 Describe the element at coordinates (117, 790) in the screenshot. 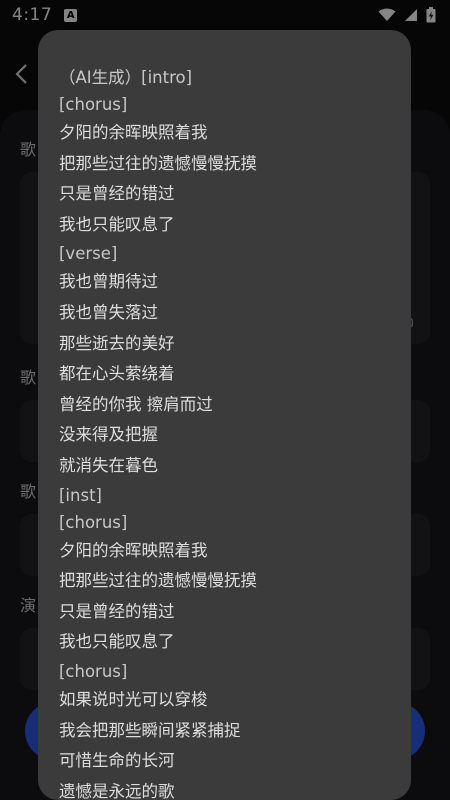

I see `lyrics-line: 遗憾是永远的歌` at that location.